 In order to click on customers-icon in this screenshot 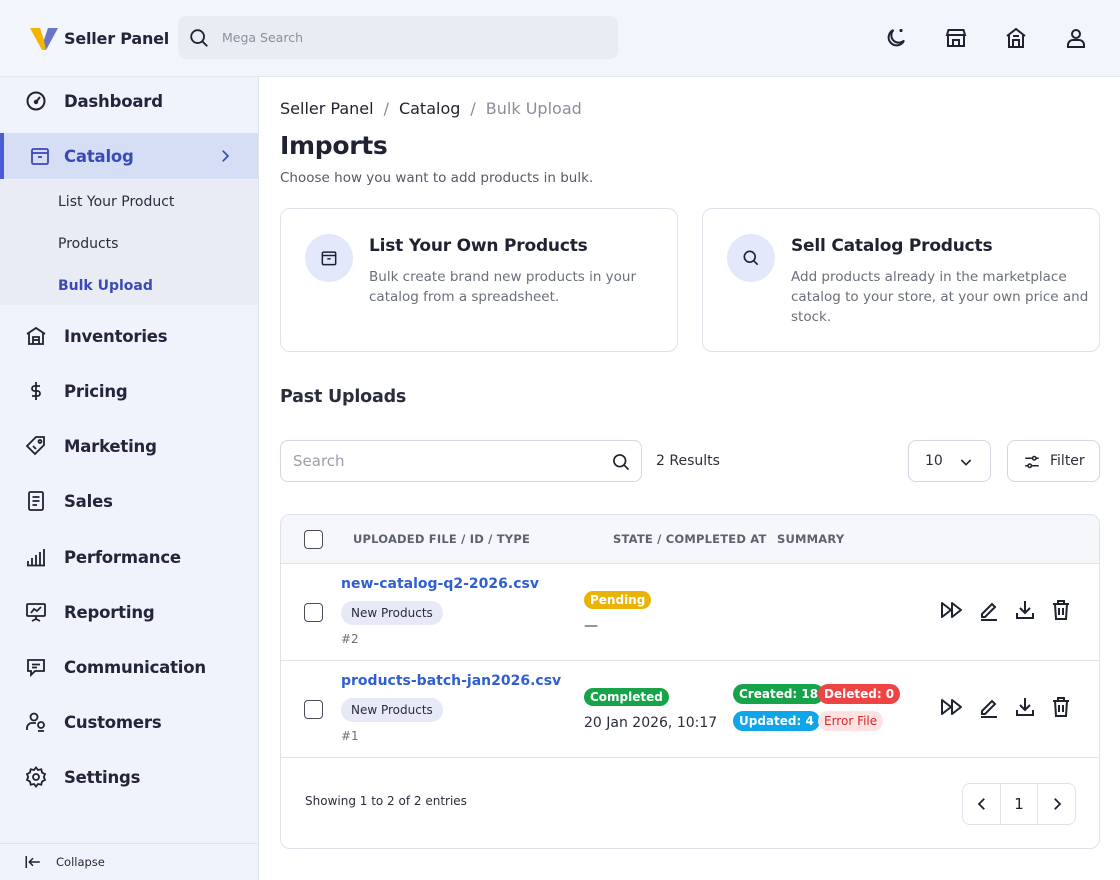, I will do `click(35, 722)`.